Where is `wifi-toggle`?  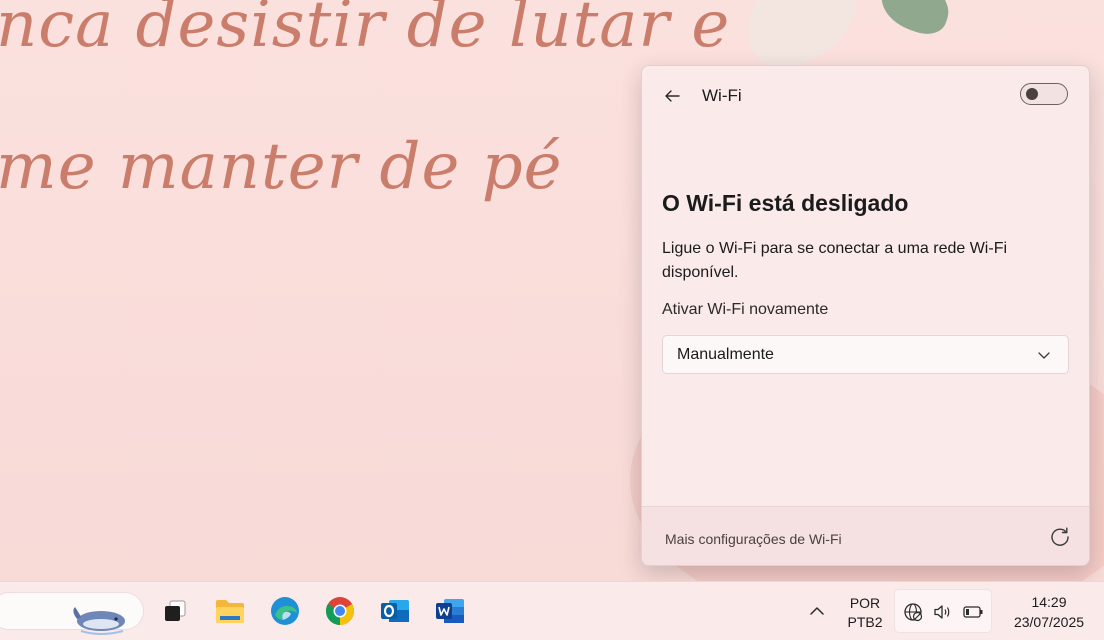
wifi-toggle is located at coordinates (1044, 94).